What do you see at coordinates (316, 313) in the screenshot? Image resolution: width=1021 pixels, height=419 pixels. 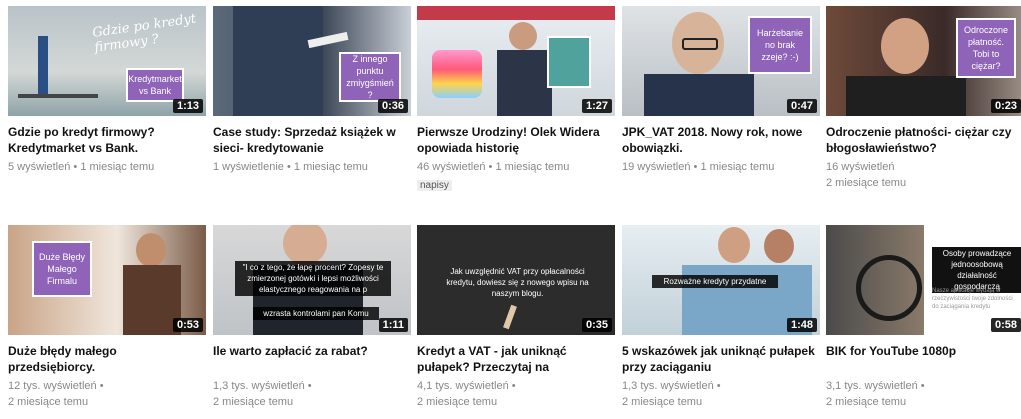 I see `quote-caption-secondary: wzrasta kontrolami pan Komu` at bounding box center [316, 313].